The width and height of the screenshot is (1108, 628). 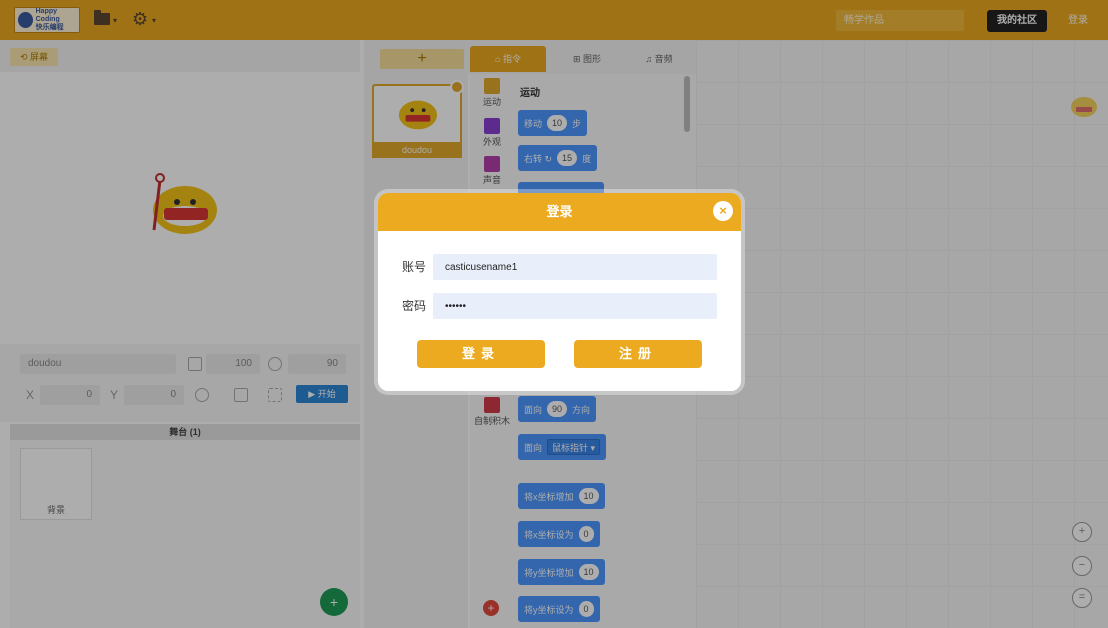 I want to click on account-field, so click(x=575, y=267).